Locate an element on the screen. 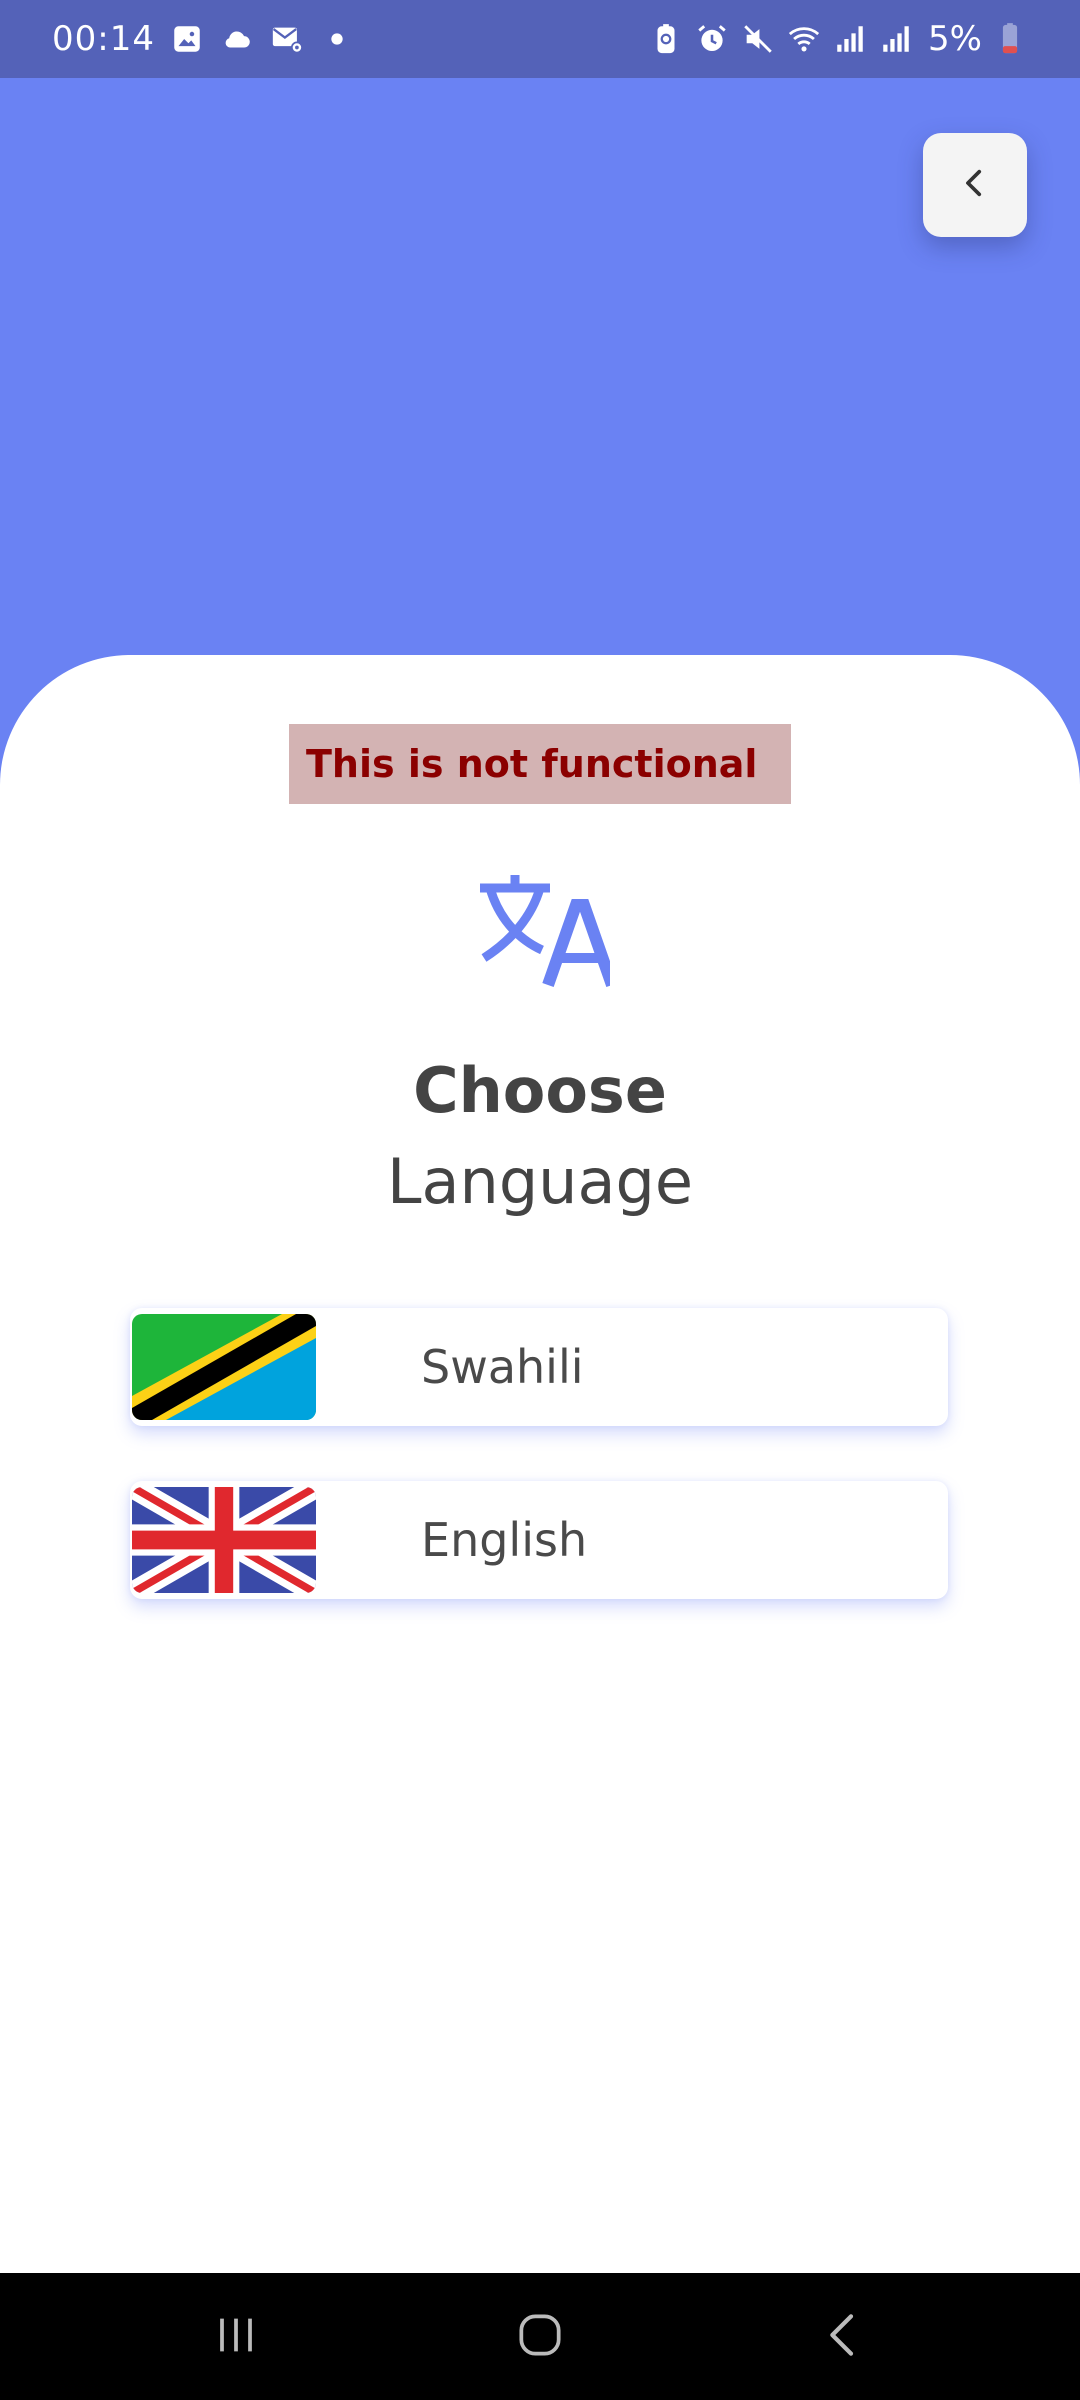 The width and height of the screenshot is (1080, 2400). page-subtitle: Language is located at coordinates (540, 1181).